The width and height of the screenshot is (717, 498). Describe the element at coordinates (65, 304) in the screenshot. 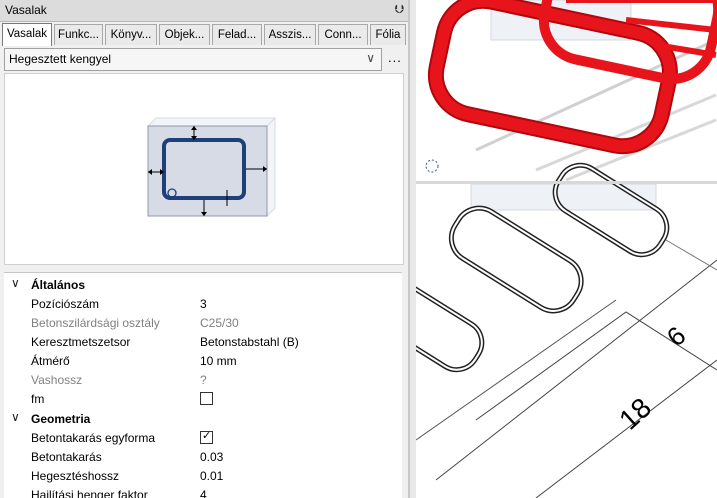

I see `property-label: Pozíciószám` at that location.